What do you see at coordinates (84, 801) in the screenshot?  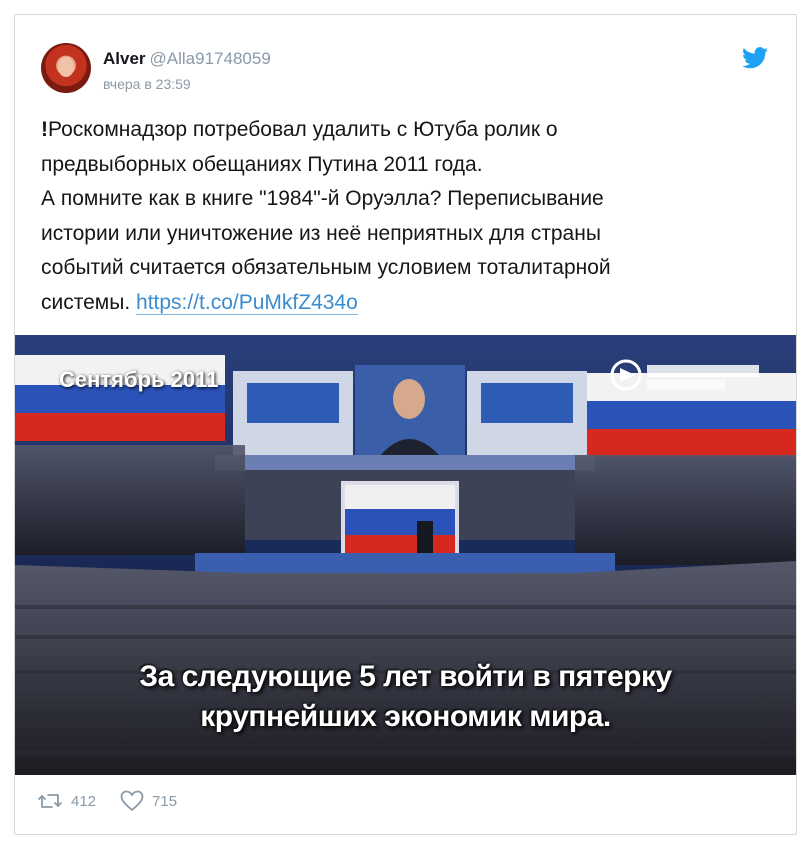 I see `retweet-count: 412` at bounding box center [84, 801].